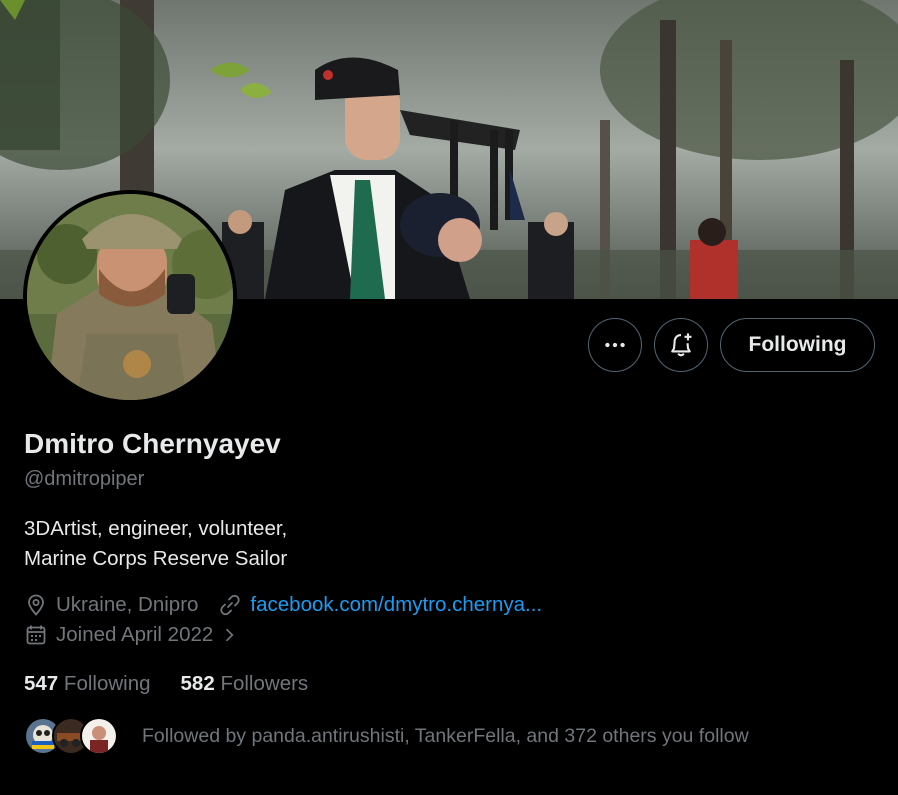 Image resolution: width=898 pixels, height=795 pixels. I want to click on followers-label: Followers, so click(264, 683).